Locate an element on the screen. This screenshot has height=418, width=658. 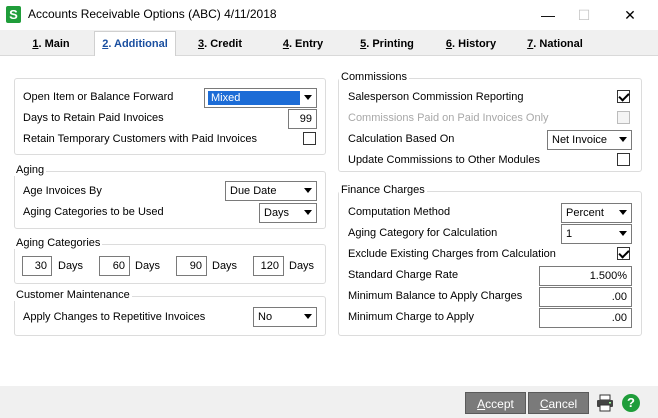
printer-icon is located at coordinates (605, 403).